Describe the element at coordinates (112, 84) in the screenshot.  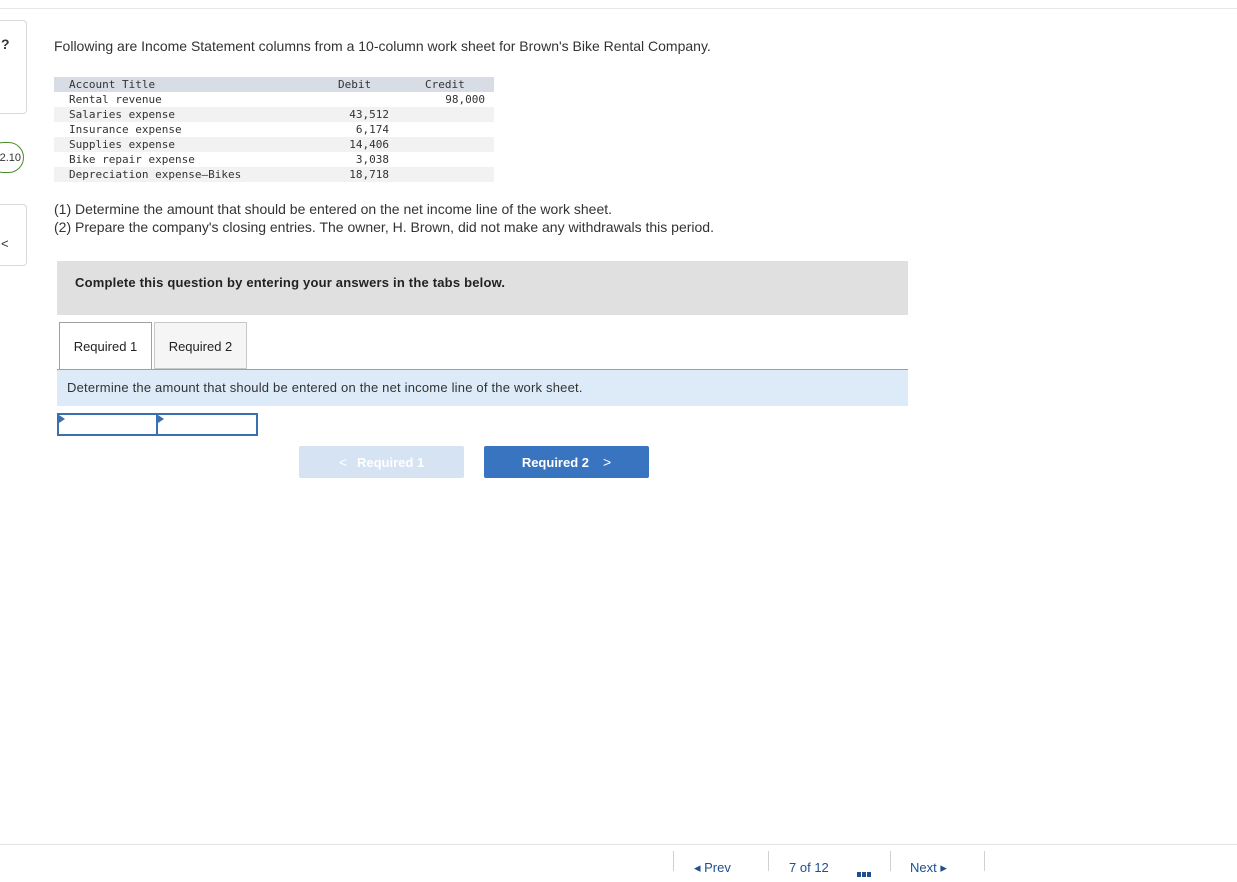
I see `header-account-title: Account Title` at that location.